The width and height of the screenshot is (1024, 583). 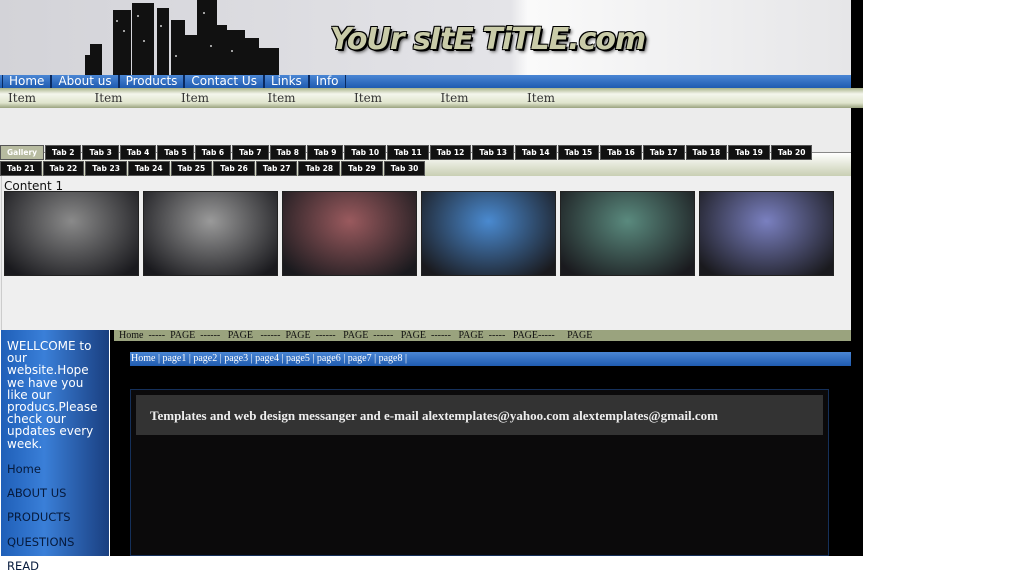 I want to click on sidebar-about-us: ABOUT US, so click(x=55, y=498).